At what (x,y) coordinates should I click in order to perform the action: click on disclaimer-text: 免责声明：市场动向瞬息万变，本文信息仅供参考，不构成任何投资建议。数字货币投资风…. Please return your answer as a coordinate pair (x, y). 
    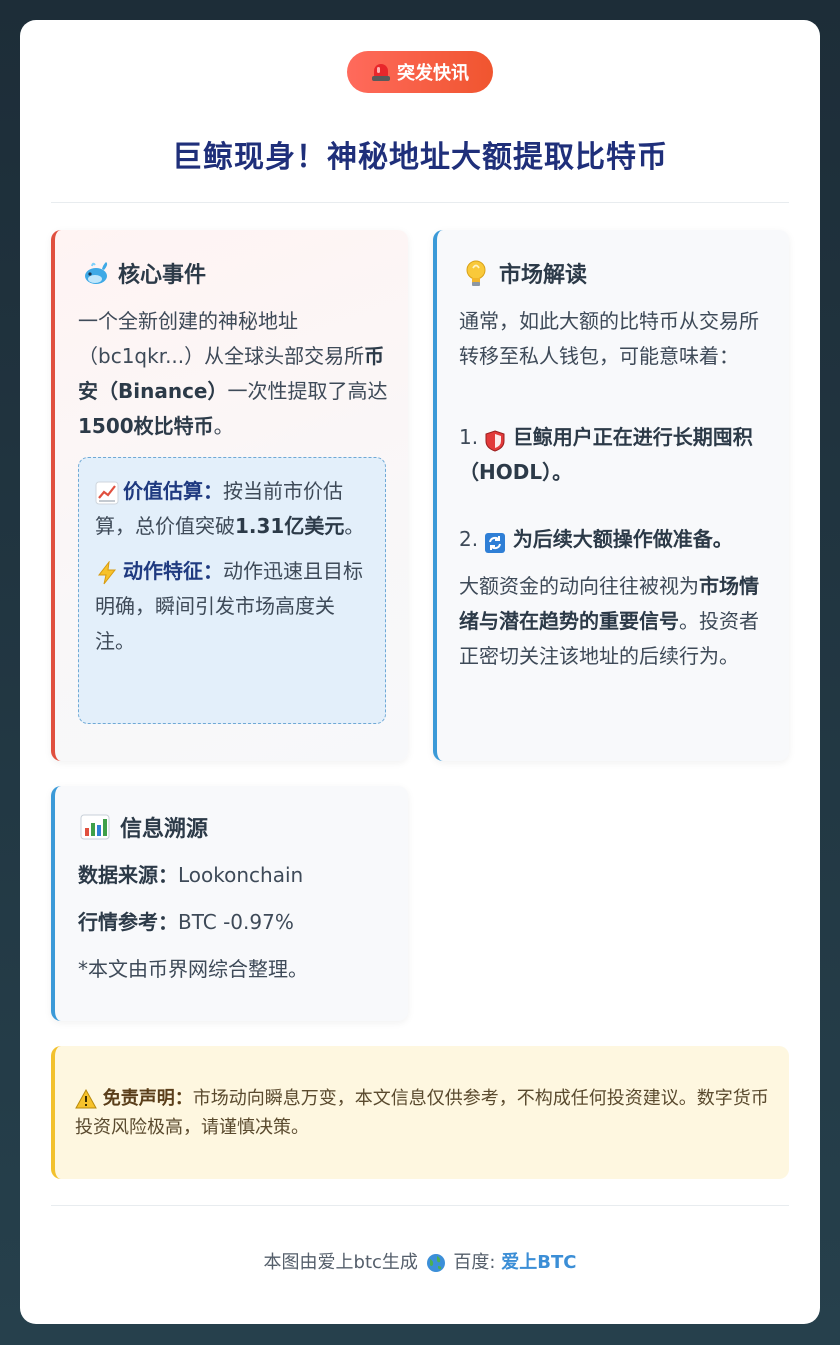
    Looking at the image, I should click on (425, 1113).